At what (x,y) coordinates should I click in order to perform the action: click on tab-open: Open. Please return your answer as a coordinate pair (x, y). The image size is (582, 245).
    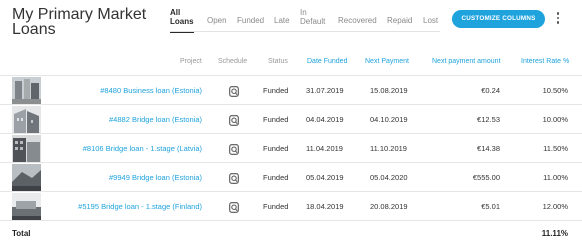
    Looking at the image, I should click on (217, 20).